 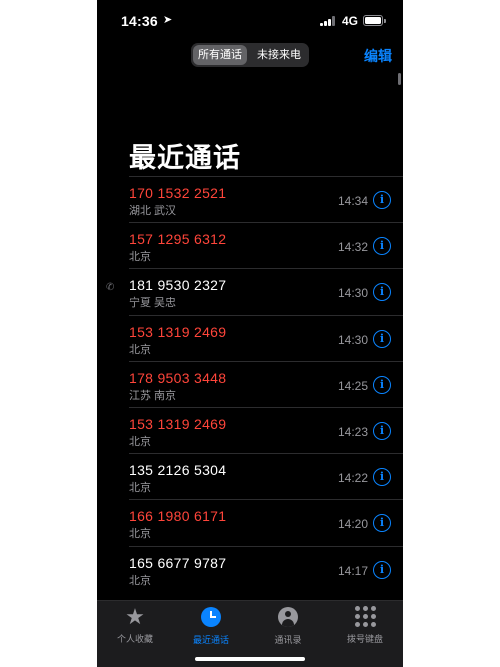 I want to click on call-filter-segmented-control: 所有通话 未接来电, so click(x=250, y=55).